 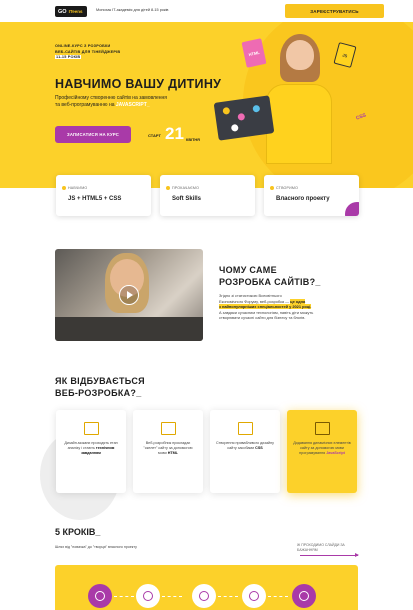 I want to click on laptop-icon, so click(x=244, y=118).